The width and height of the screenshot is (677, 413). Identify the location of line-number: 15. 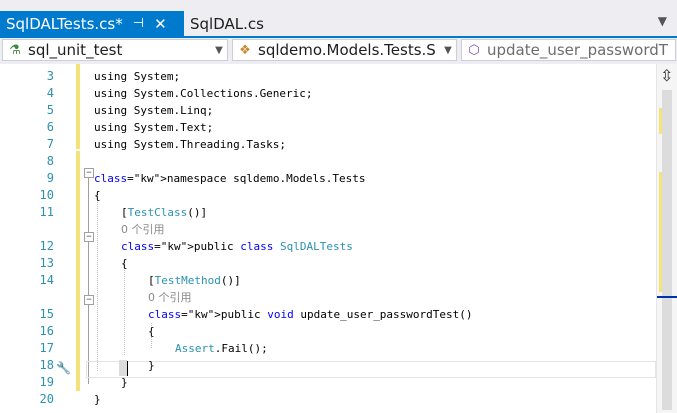
(46, 314).